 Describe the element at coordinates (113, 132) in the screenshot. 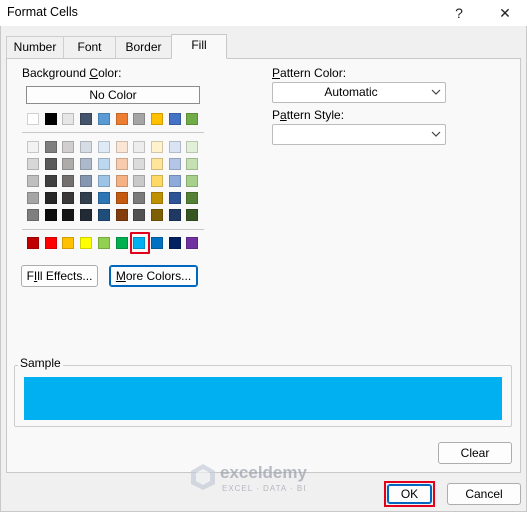

I see `palette-divider-top` at that location.